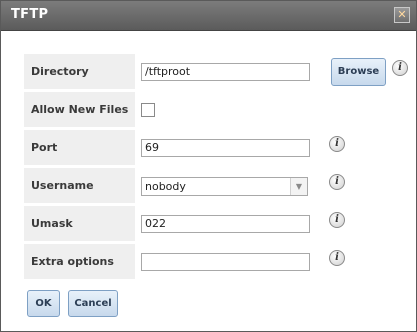  What do you see at coordinates (165, 186) in the screenshot?
I see `username-selected-value: nobody` at bounding box center [165, 186].